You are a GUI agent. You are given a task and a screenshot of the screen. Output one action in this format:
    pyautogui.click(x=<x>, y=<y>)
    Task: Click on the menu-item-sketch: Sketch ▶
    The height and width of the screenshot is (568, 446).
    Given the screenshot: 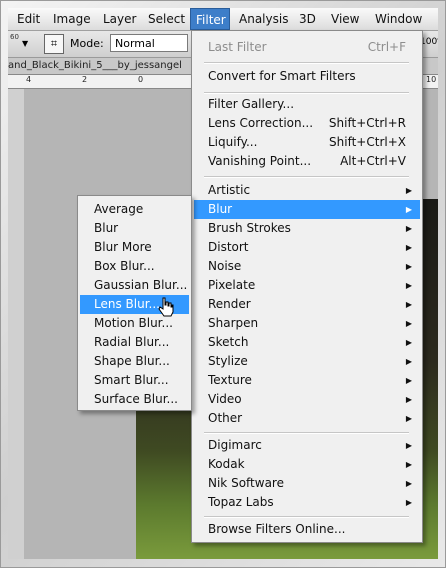 What is the action you would take?
    pyautogui.click(x=307, y=342)
    